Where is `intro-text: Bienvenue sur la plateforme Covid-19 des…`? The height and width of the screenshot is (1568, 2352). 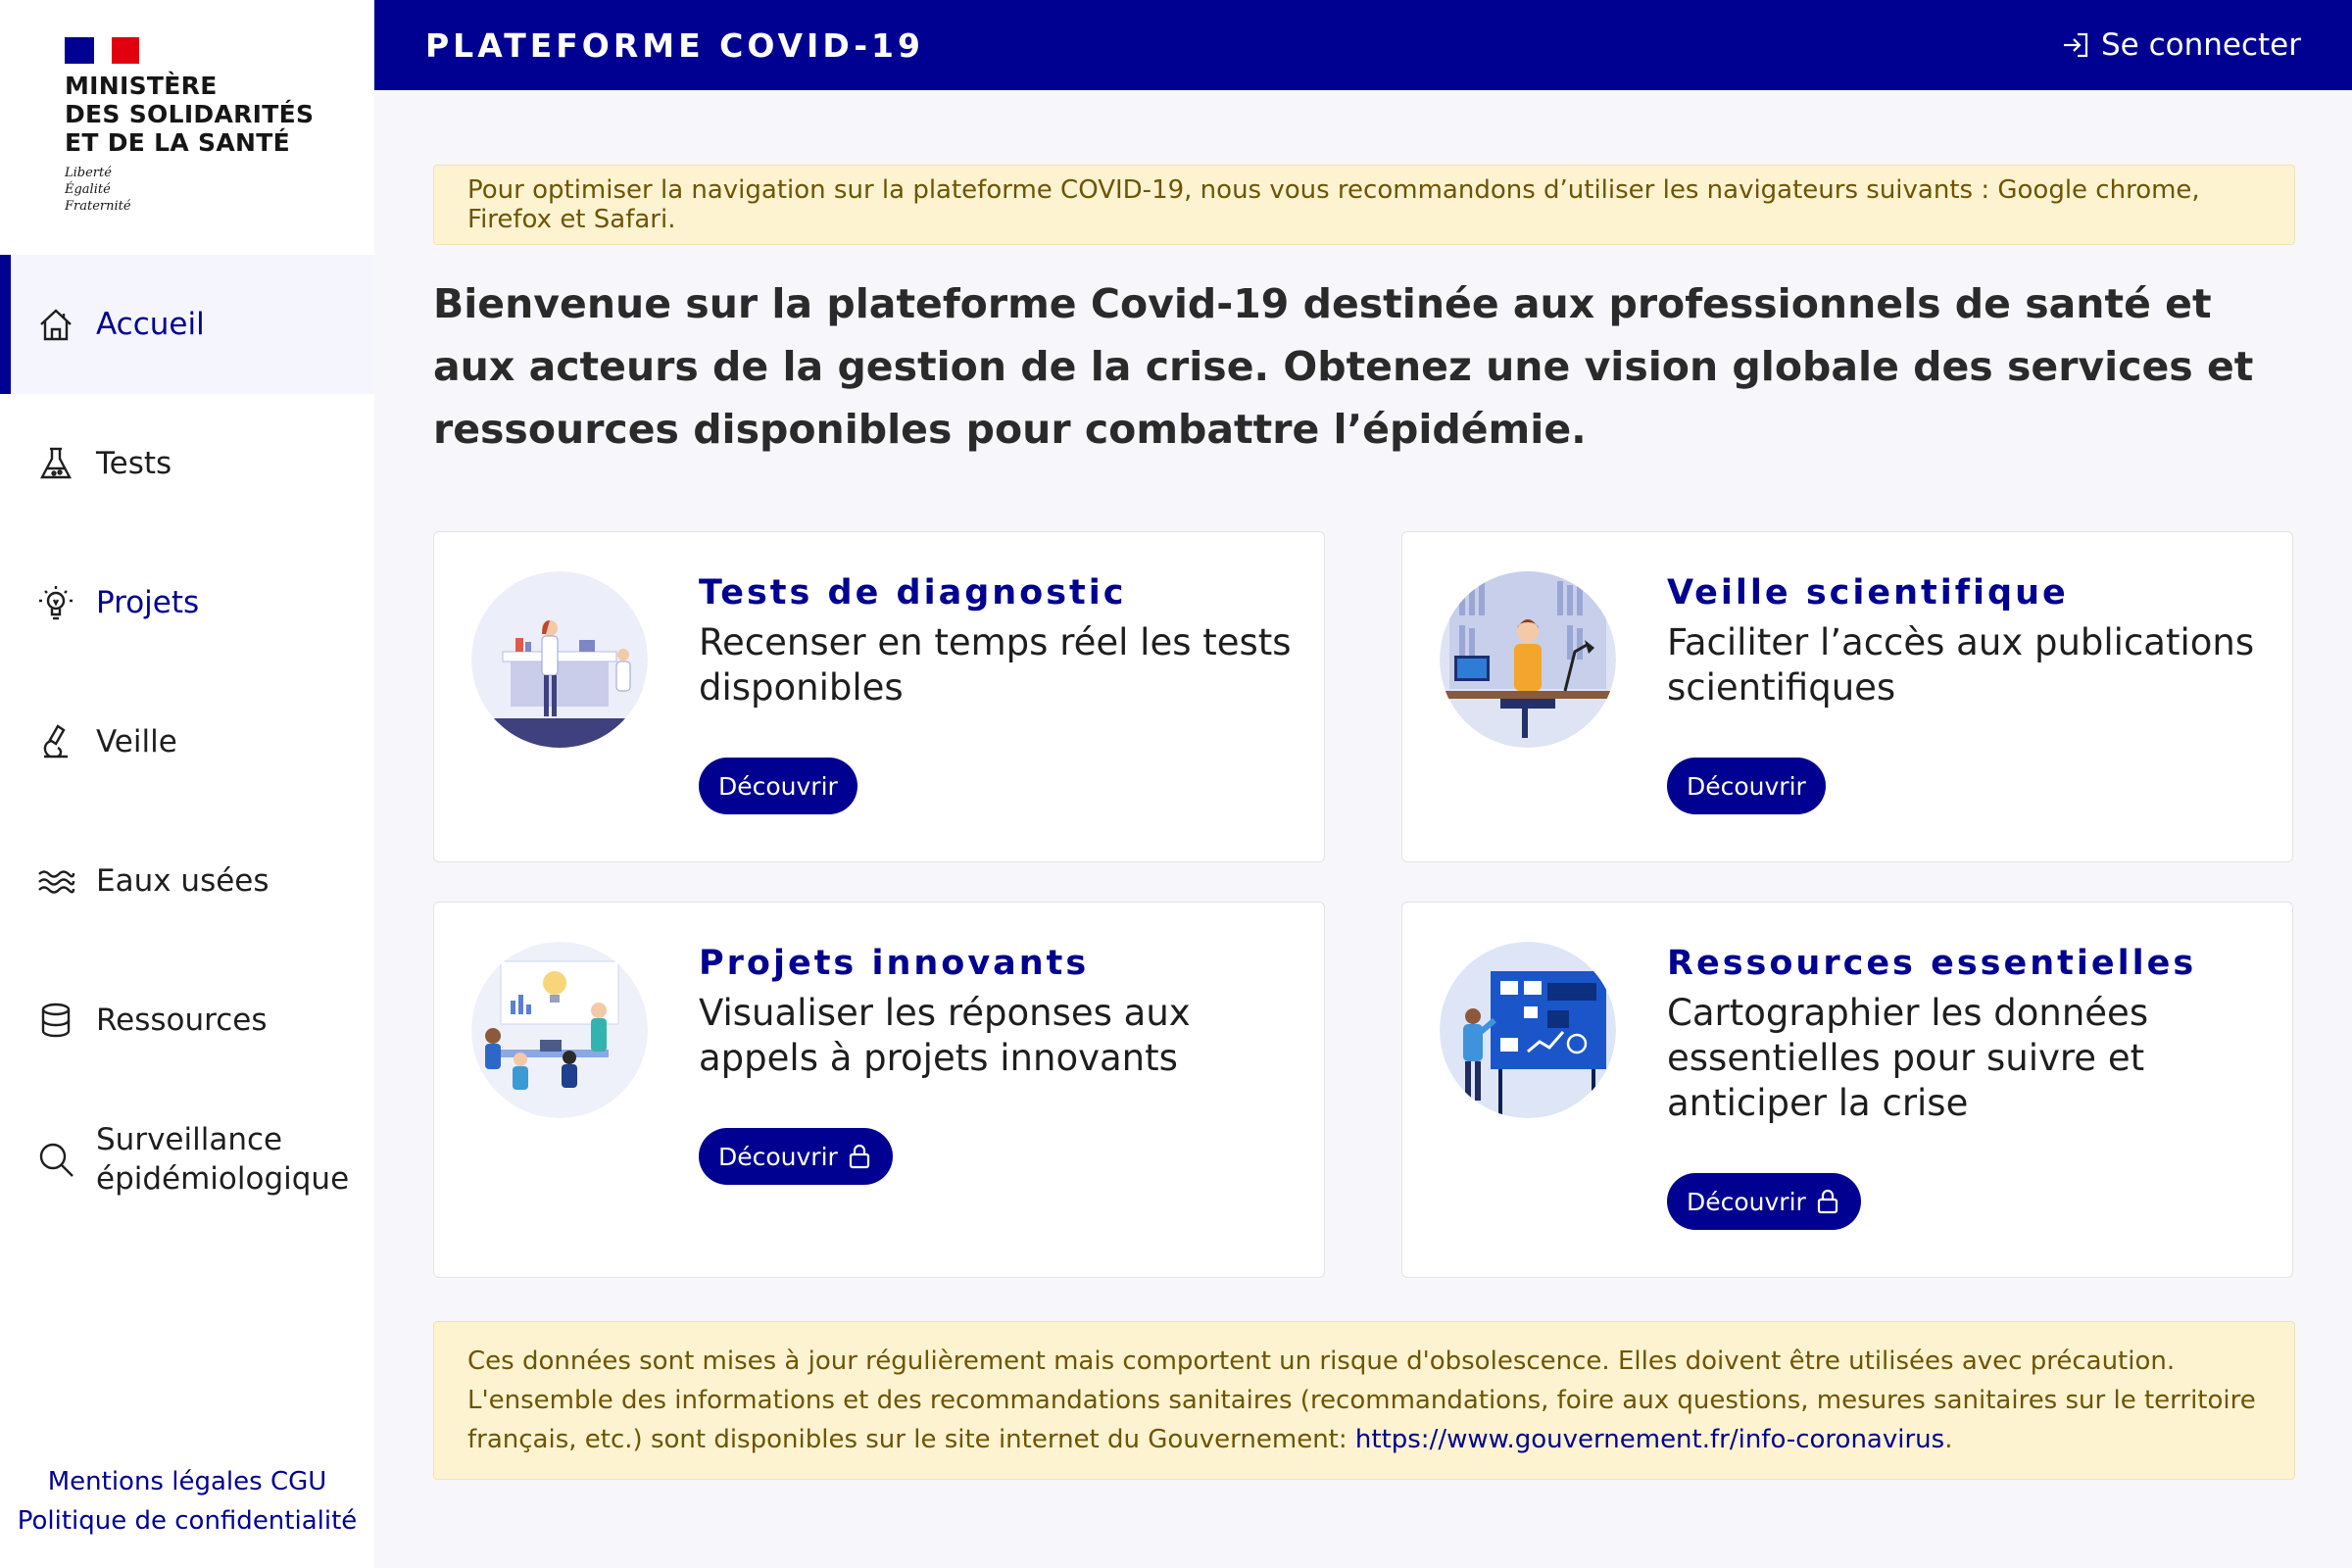
intro-text: Bienvenue sur la plateforme Covid-19 des… is located at coordinates (1343, 366).